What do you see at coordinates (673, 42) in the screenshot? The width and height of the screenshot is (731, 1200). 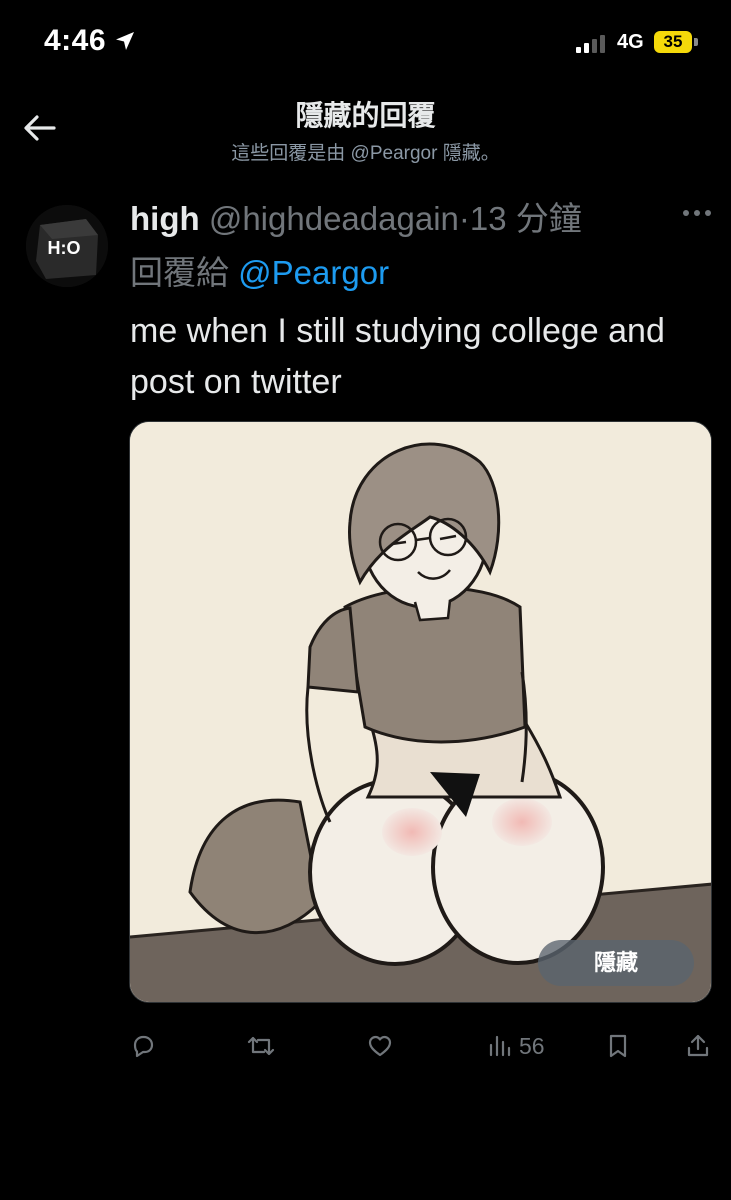 I see `battery-indicator: 35` at bounding box center [673, 42].